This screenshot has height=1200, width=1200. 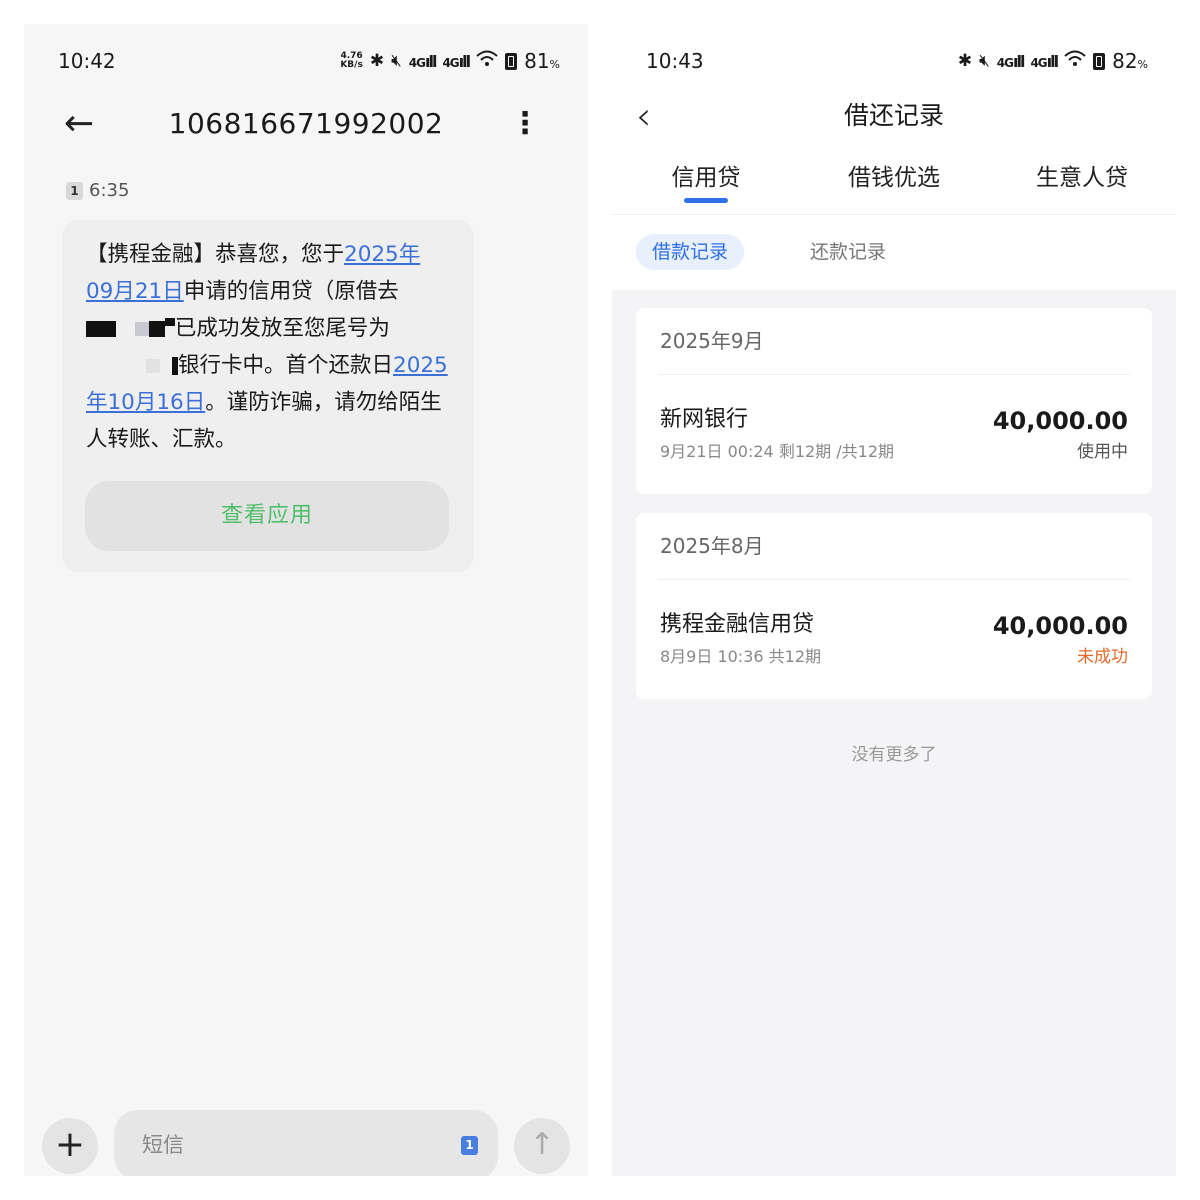 I want to click on sender-number: 106816671992002, so click(x=306, y=123).